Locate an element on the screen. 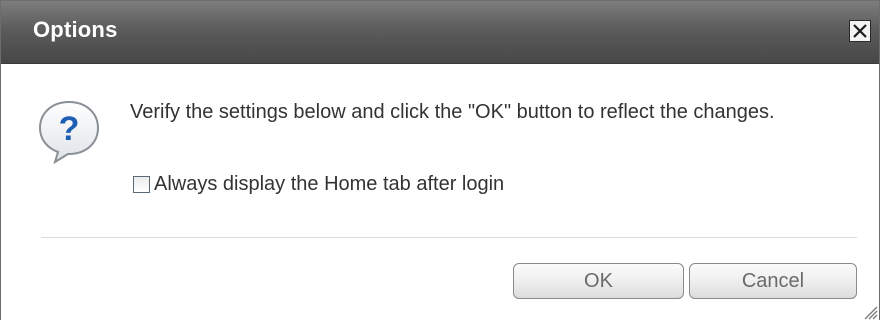  divider is located at coordinates (449, 237).